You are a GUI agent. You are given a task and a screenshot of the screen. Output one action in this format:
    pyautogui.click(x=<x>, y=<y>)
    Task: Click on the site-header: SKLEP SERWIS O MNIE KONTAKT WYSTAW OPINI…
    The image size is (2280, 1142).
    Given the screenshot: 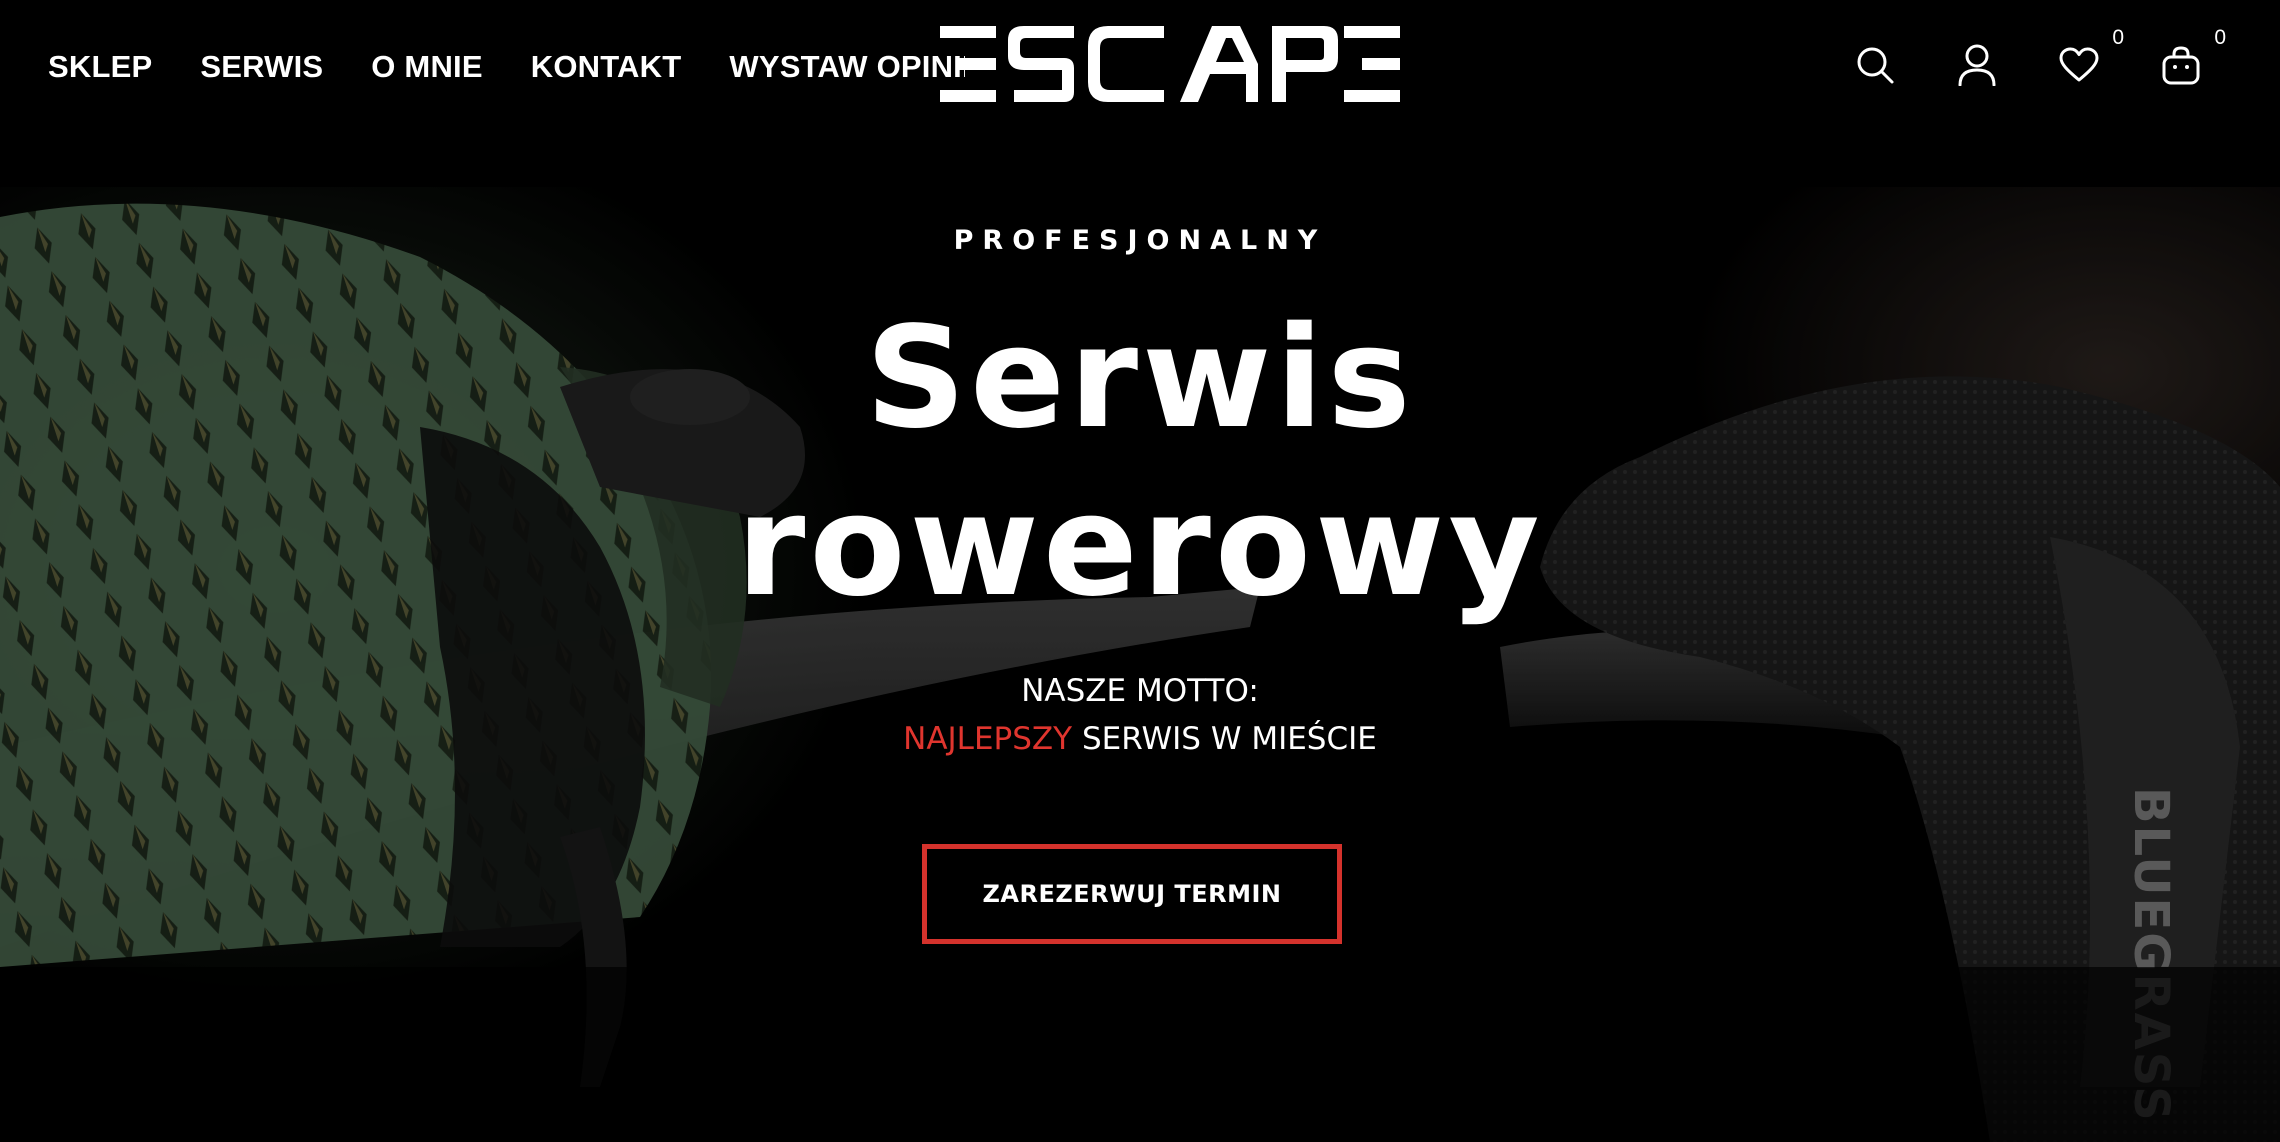 What is the action you would take?
    pyautogui.click(x=1140, y=67)
    